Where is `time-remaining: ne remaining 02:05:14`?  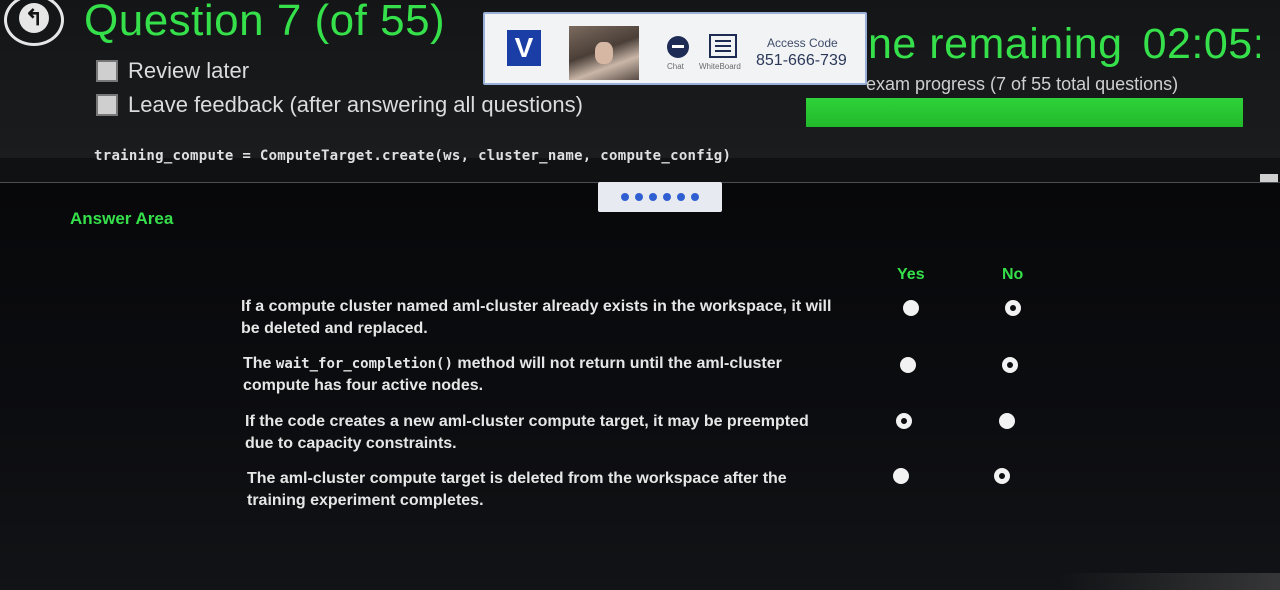
time-remaining: ne remaining 02:05:14 is located at coordinates (1064, 44).